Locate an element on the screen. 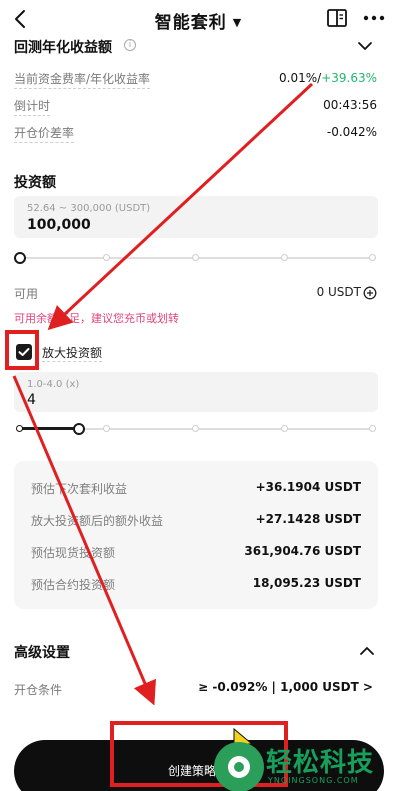 The width and height of the screenshot is (397, 791). watermark-logo-icon is located at coordinates (239, 766).